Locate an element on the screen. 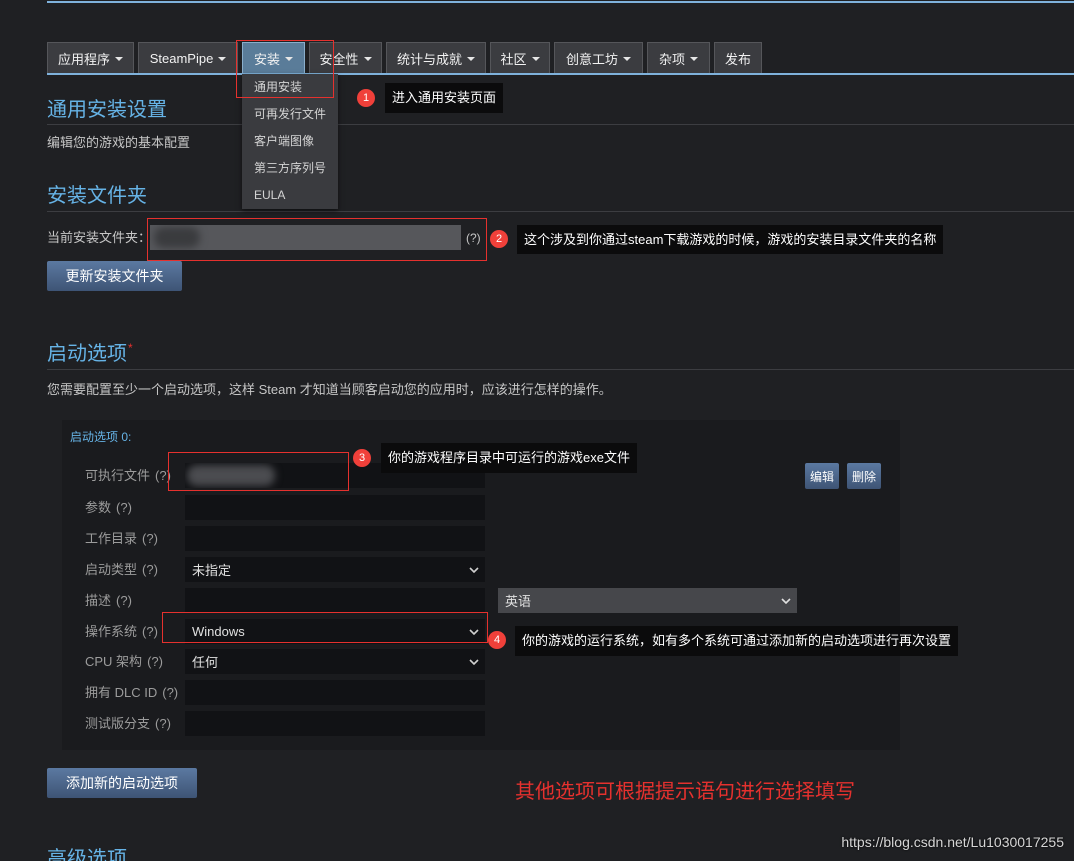 This screenshot has width=1074, height=861. annotation-marker-1: 1 is located at coordinates (366, 98).